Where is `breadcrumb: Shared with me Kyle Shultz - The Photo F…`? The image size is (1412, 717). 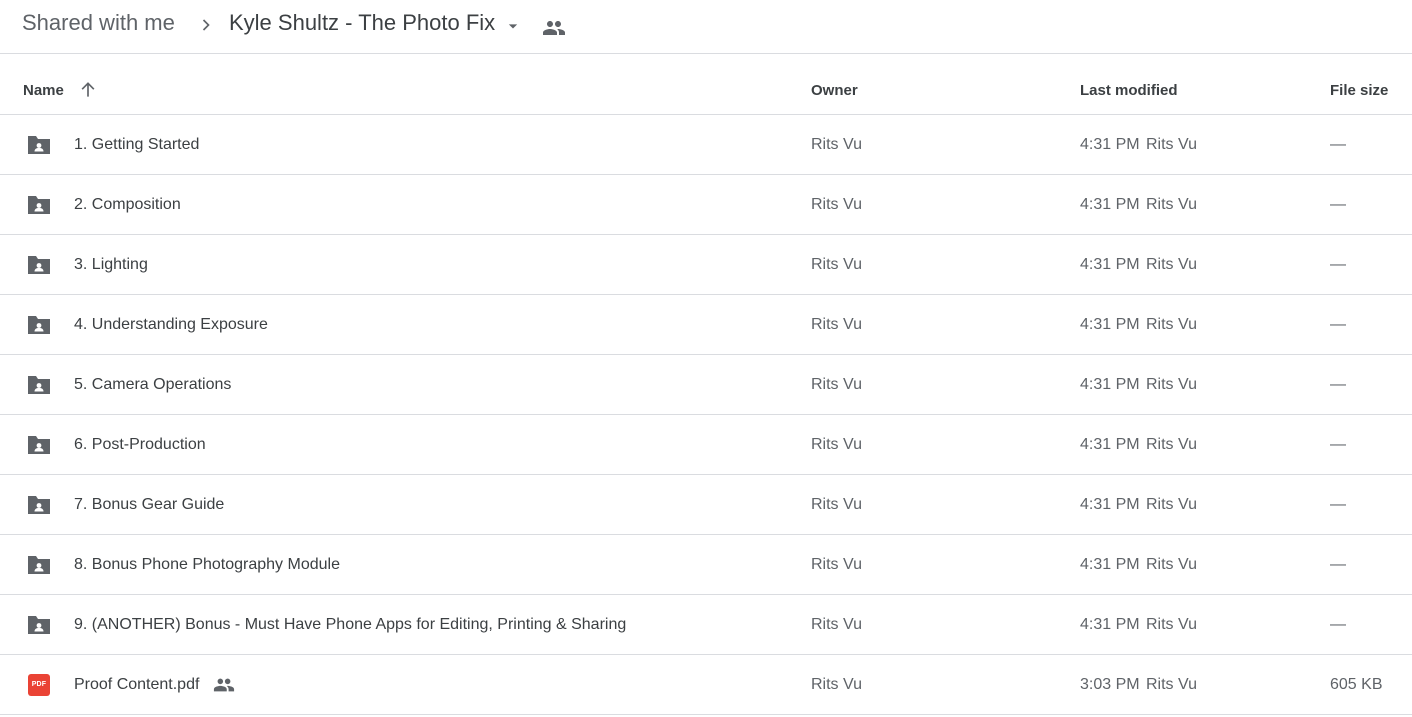 breadcrumb: Shared with me Kyle Shultz - The Photo F… is located at coordinates (706, 27).